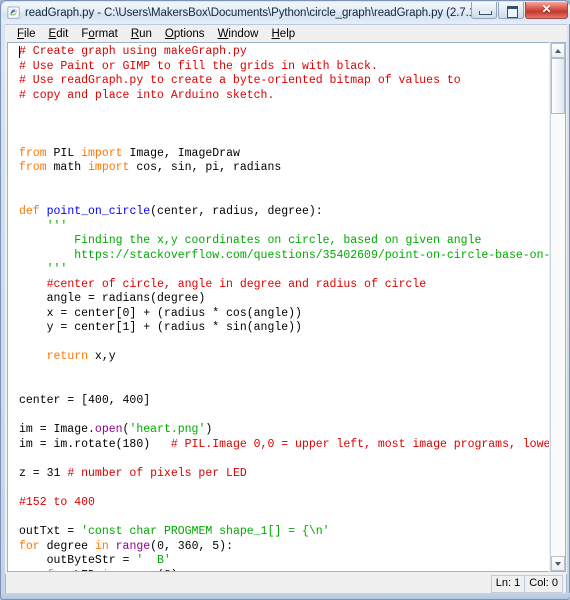 This screenshot has width=570, height=600. I want to click on maximize-icon, so click(512, 12).